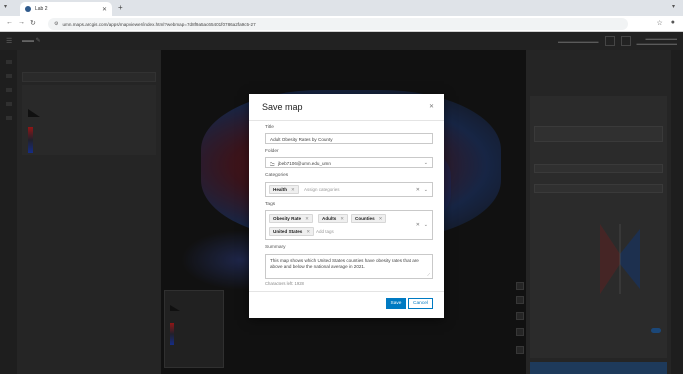  What do you see at coordinates (659, 23) in the screenshot?
I see `bookmark-star-icon: ☆` at bounding box center [659, 23].